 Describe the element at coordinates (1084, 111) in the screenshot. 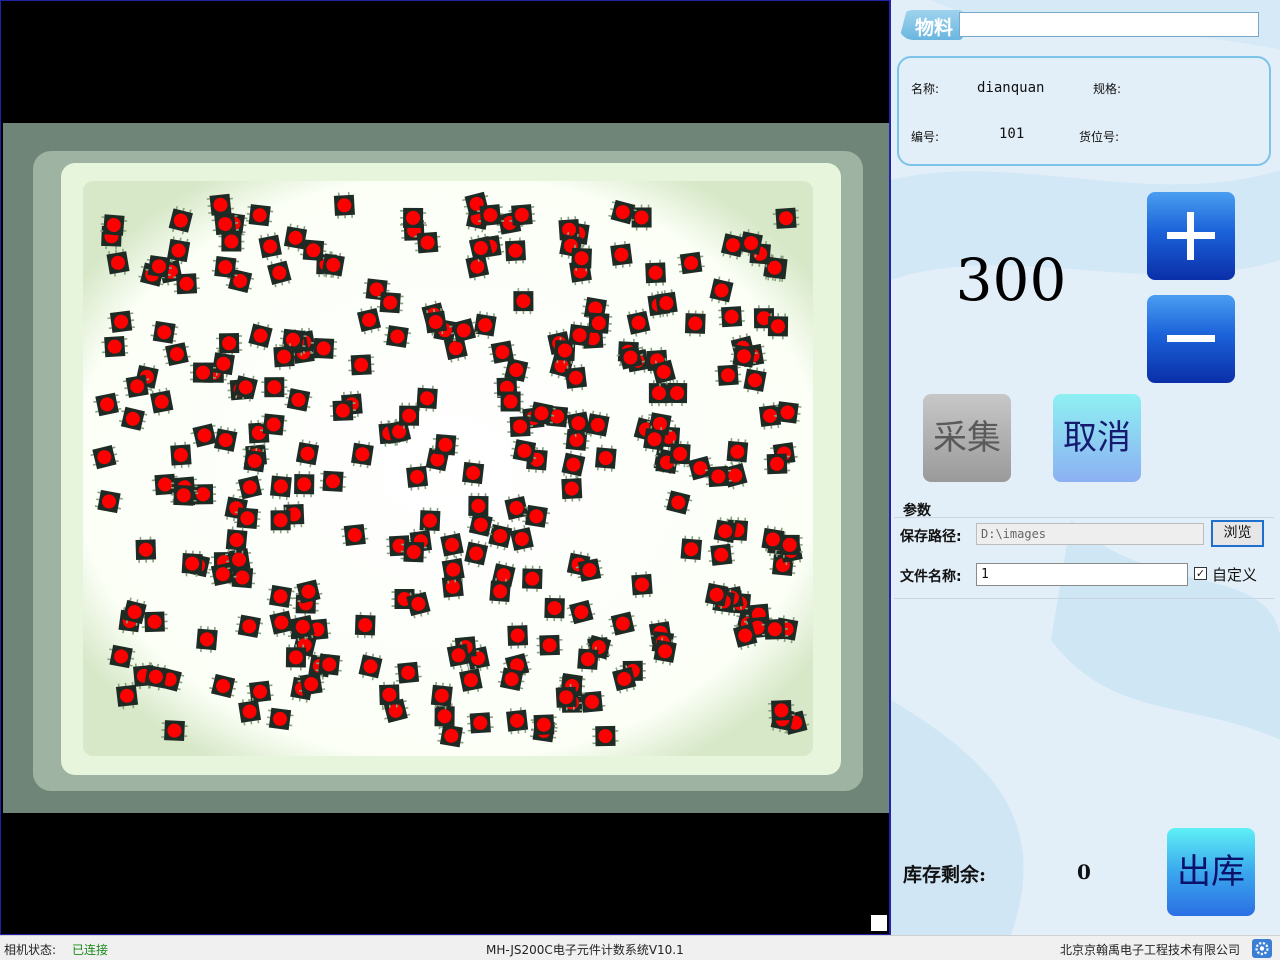

I see `material-info-box: 名称: dianquan 规格: 编号: 101 货位号:` at that location.